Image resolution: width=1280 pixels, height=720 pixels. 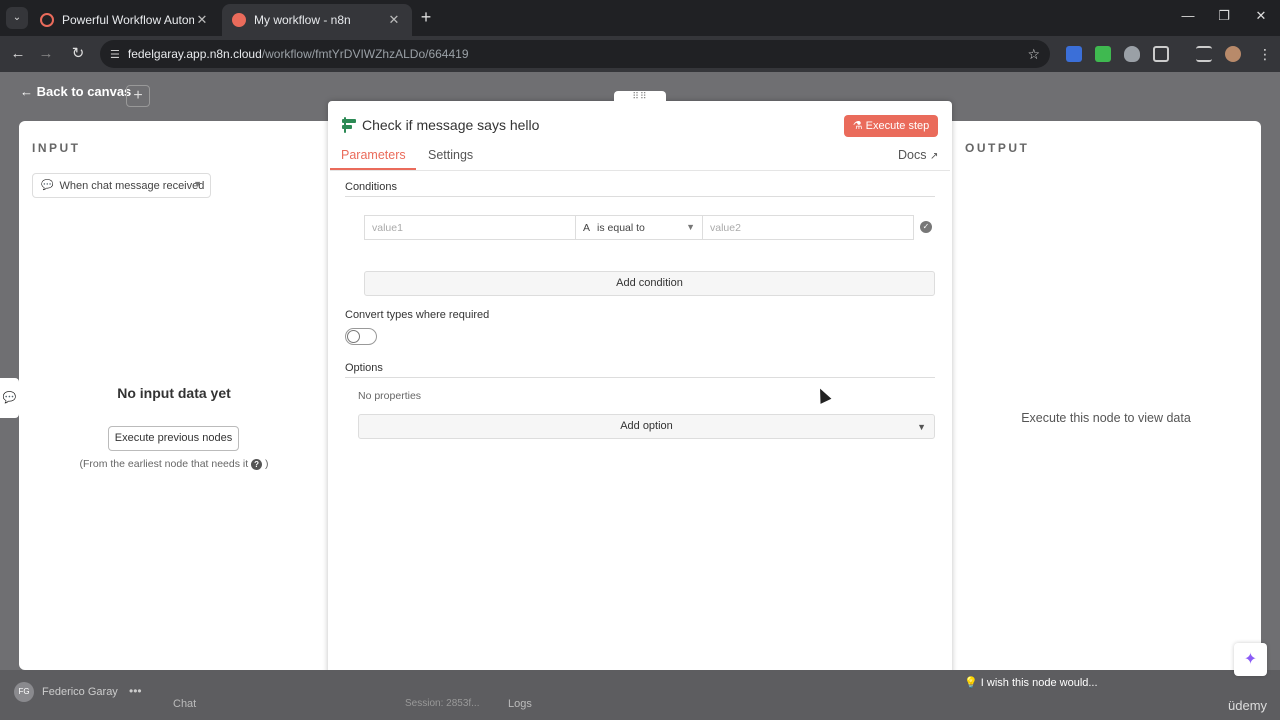 I want to click on operator-value: is equal to, so click(x=621, y=227).